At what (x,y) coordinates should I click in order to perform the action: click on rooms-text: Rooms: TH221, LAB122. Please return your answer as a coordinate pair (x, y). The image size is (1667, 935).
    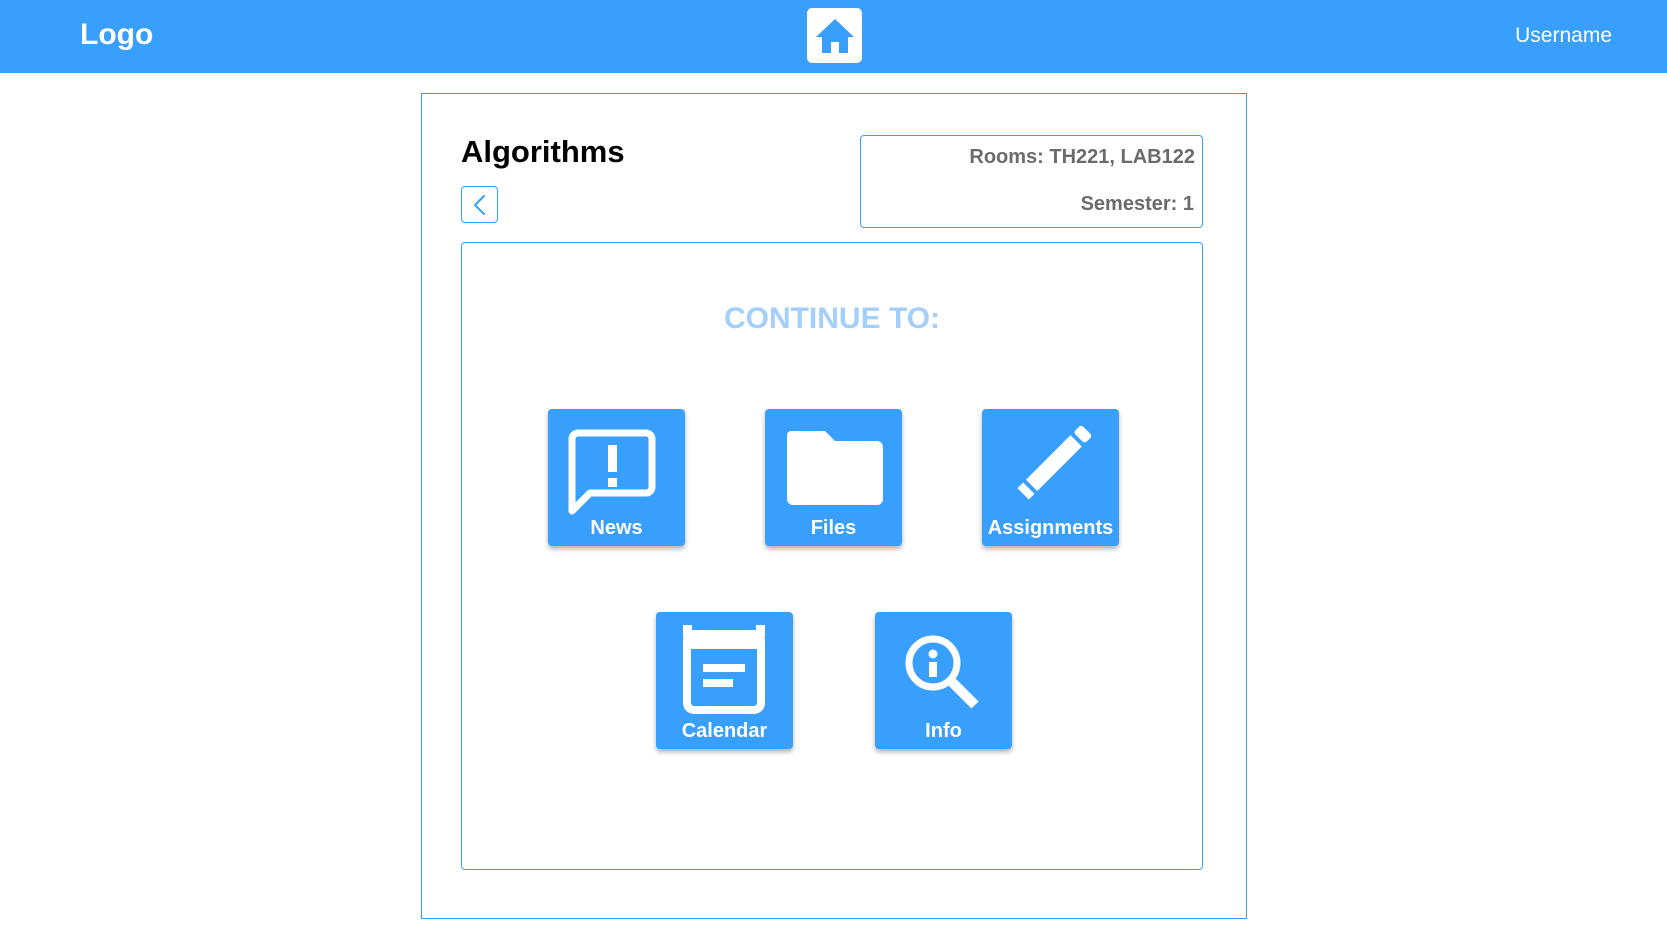
    Looking at the image, I should click on (1082, 157).